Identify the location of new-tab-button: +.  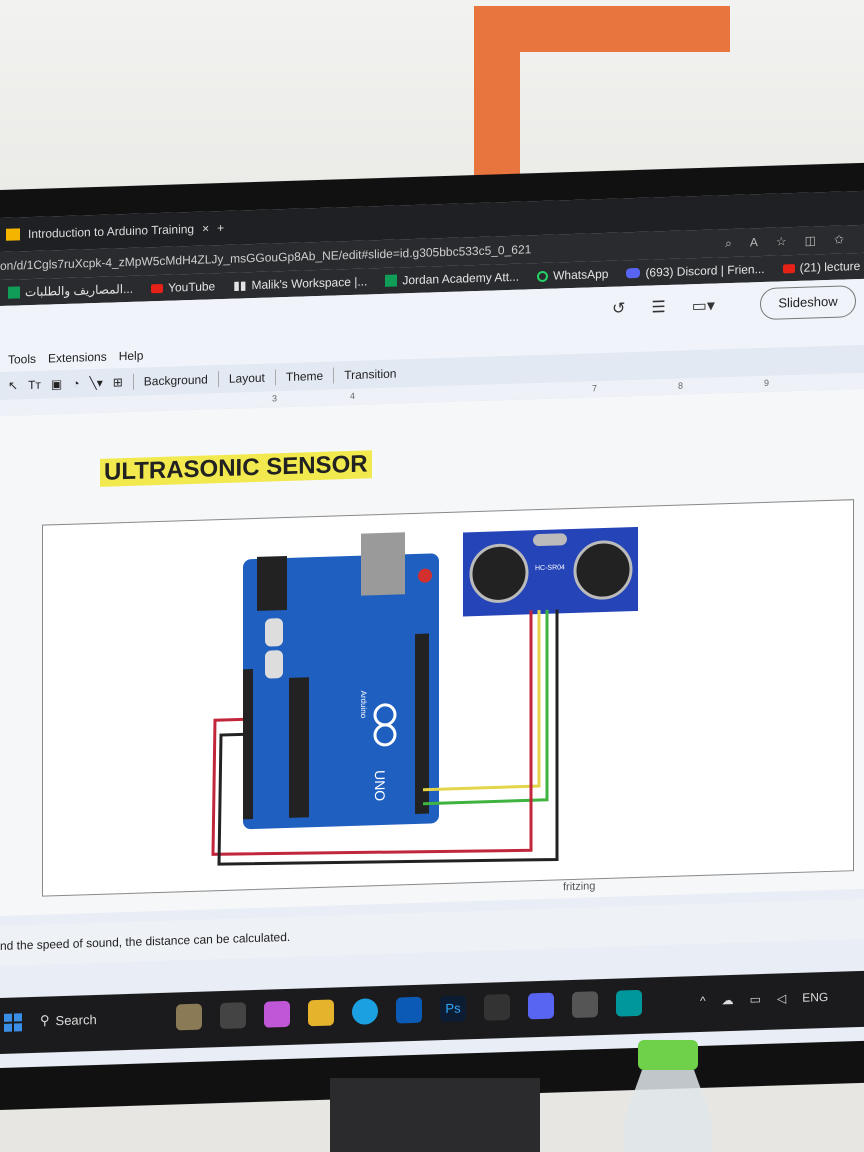
(220, 228).